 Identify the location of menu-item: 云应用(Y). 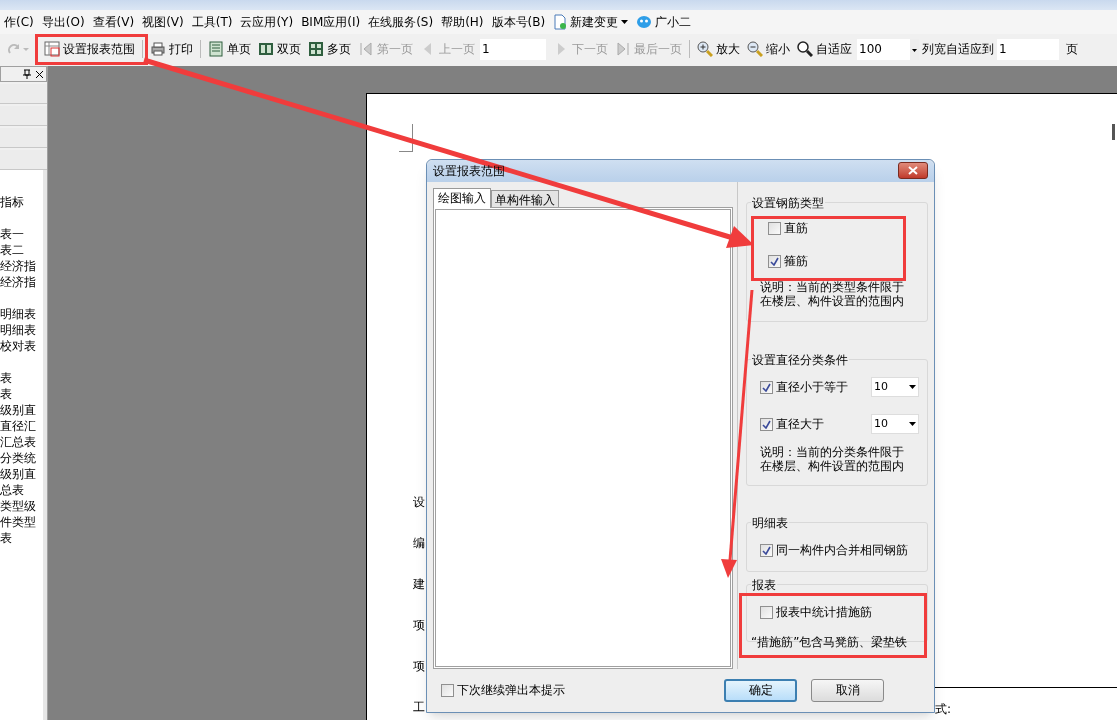
(267, 22).